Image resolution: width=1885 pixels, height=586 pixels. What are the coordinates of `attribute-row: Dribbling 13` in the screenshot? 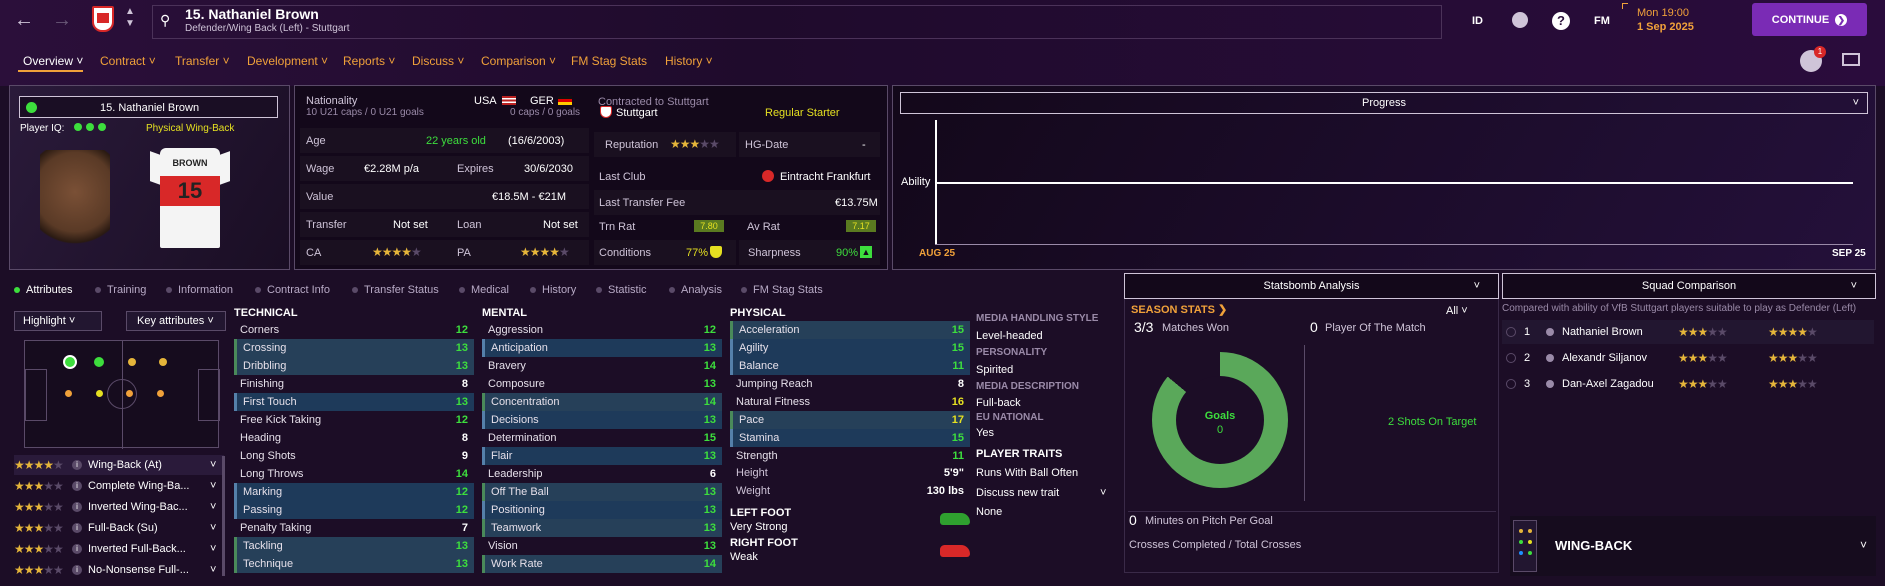 It's located at (354, 366).